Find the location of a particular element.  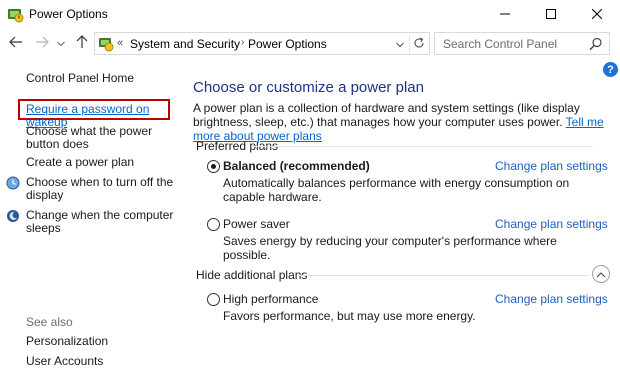

control-panel-icon is located at coordinates (106, 44).